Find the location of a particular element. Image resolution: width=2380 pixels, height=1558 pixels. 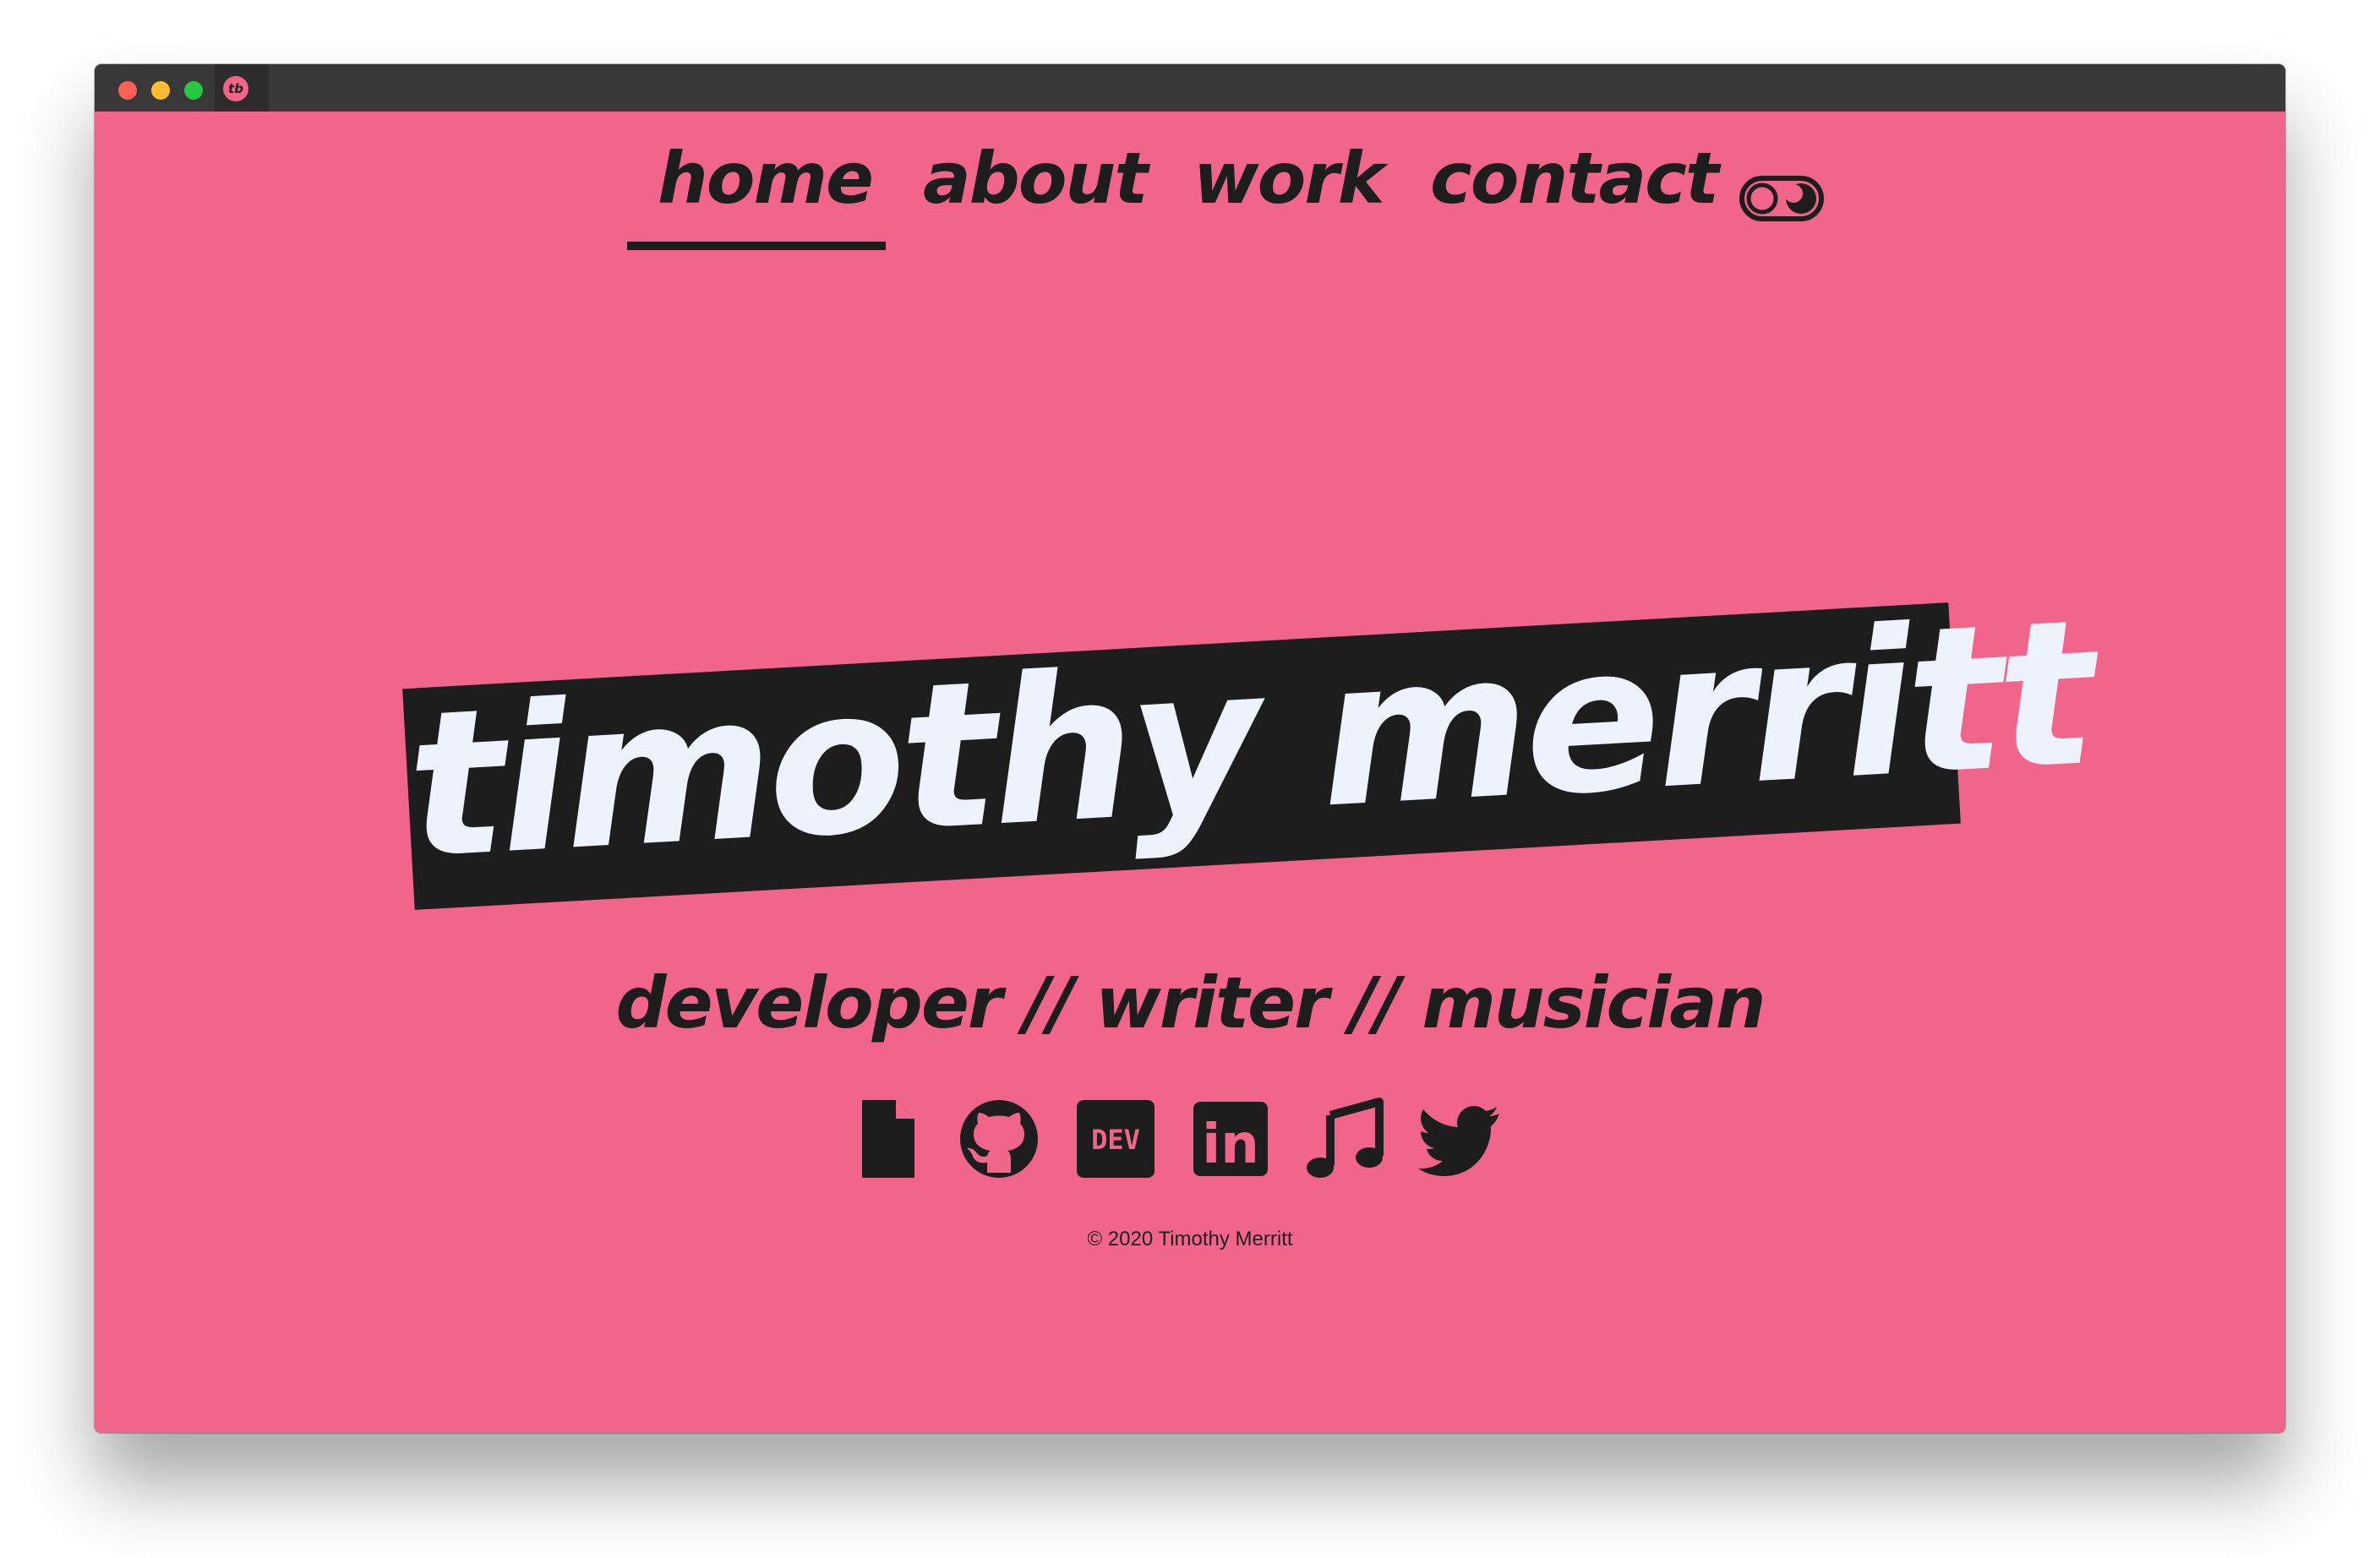

main-nav: home about work contact is located at coordinates (1190, 191).